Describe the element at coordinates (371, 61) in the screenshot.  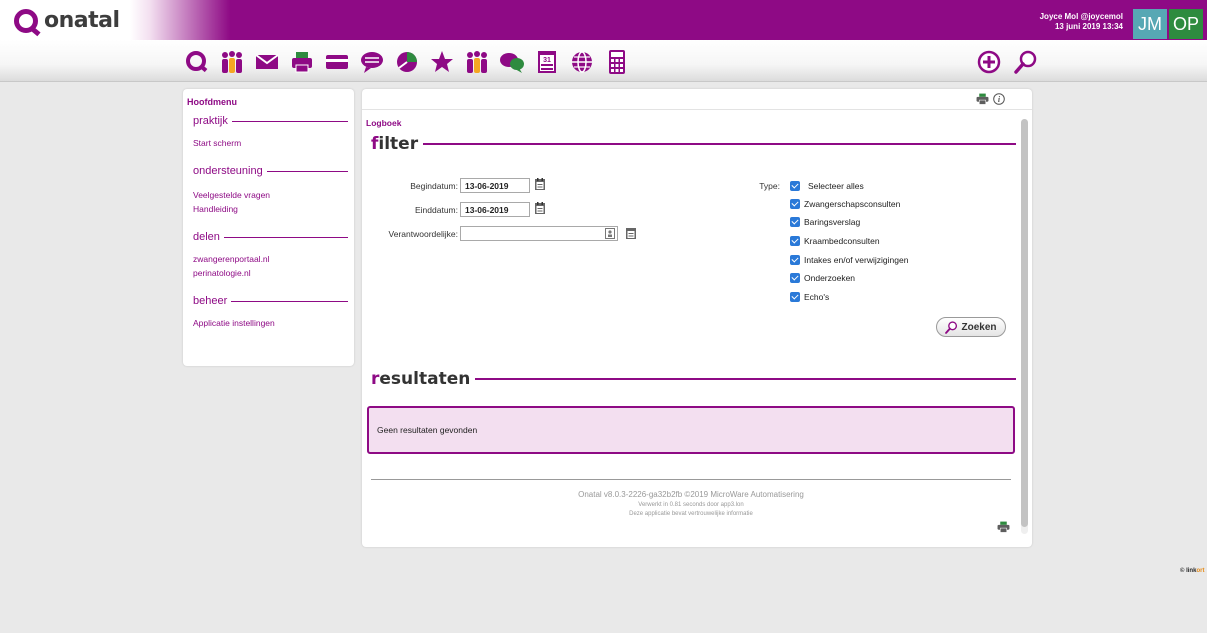
I see `speech-bubble-icon` at that location.